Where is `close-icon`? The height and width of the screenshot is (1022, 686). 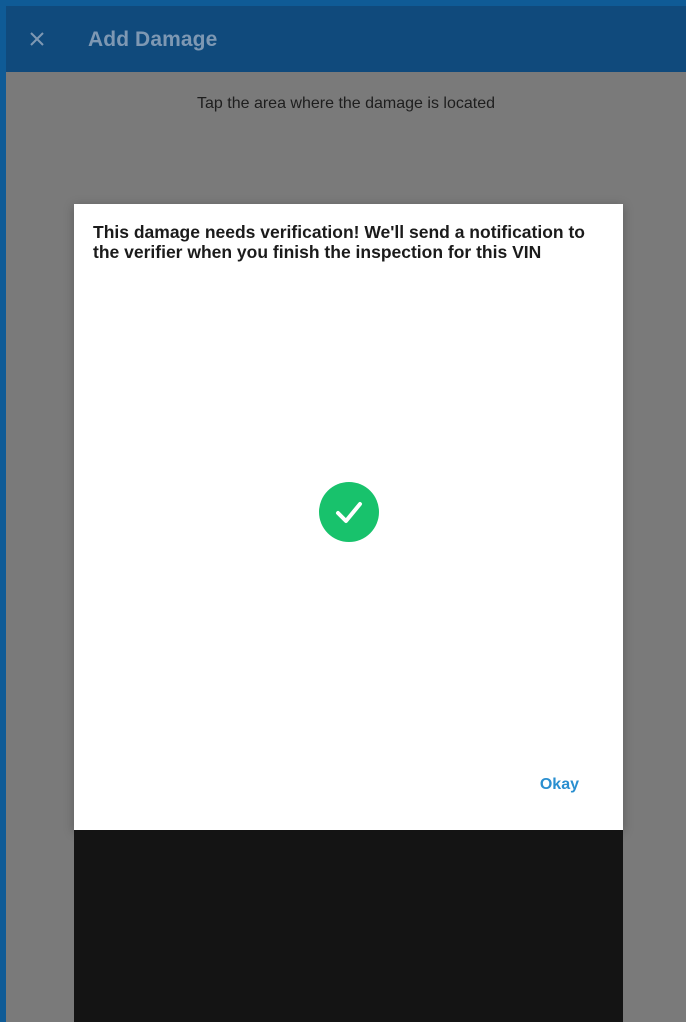
close-icon is located at coordinates (37, 39).